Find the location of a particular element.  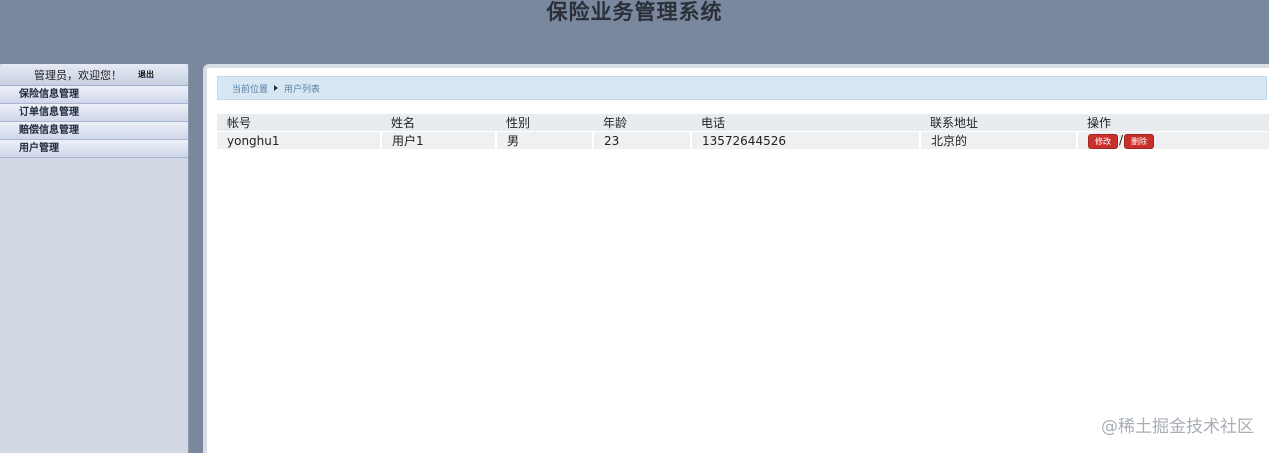

cell-actions: 修改 / 删除 is located at coordinates (1173, 140).